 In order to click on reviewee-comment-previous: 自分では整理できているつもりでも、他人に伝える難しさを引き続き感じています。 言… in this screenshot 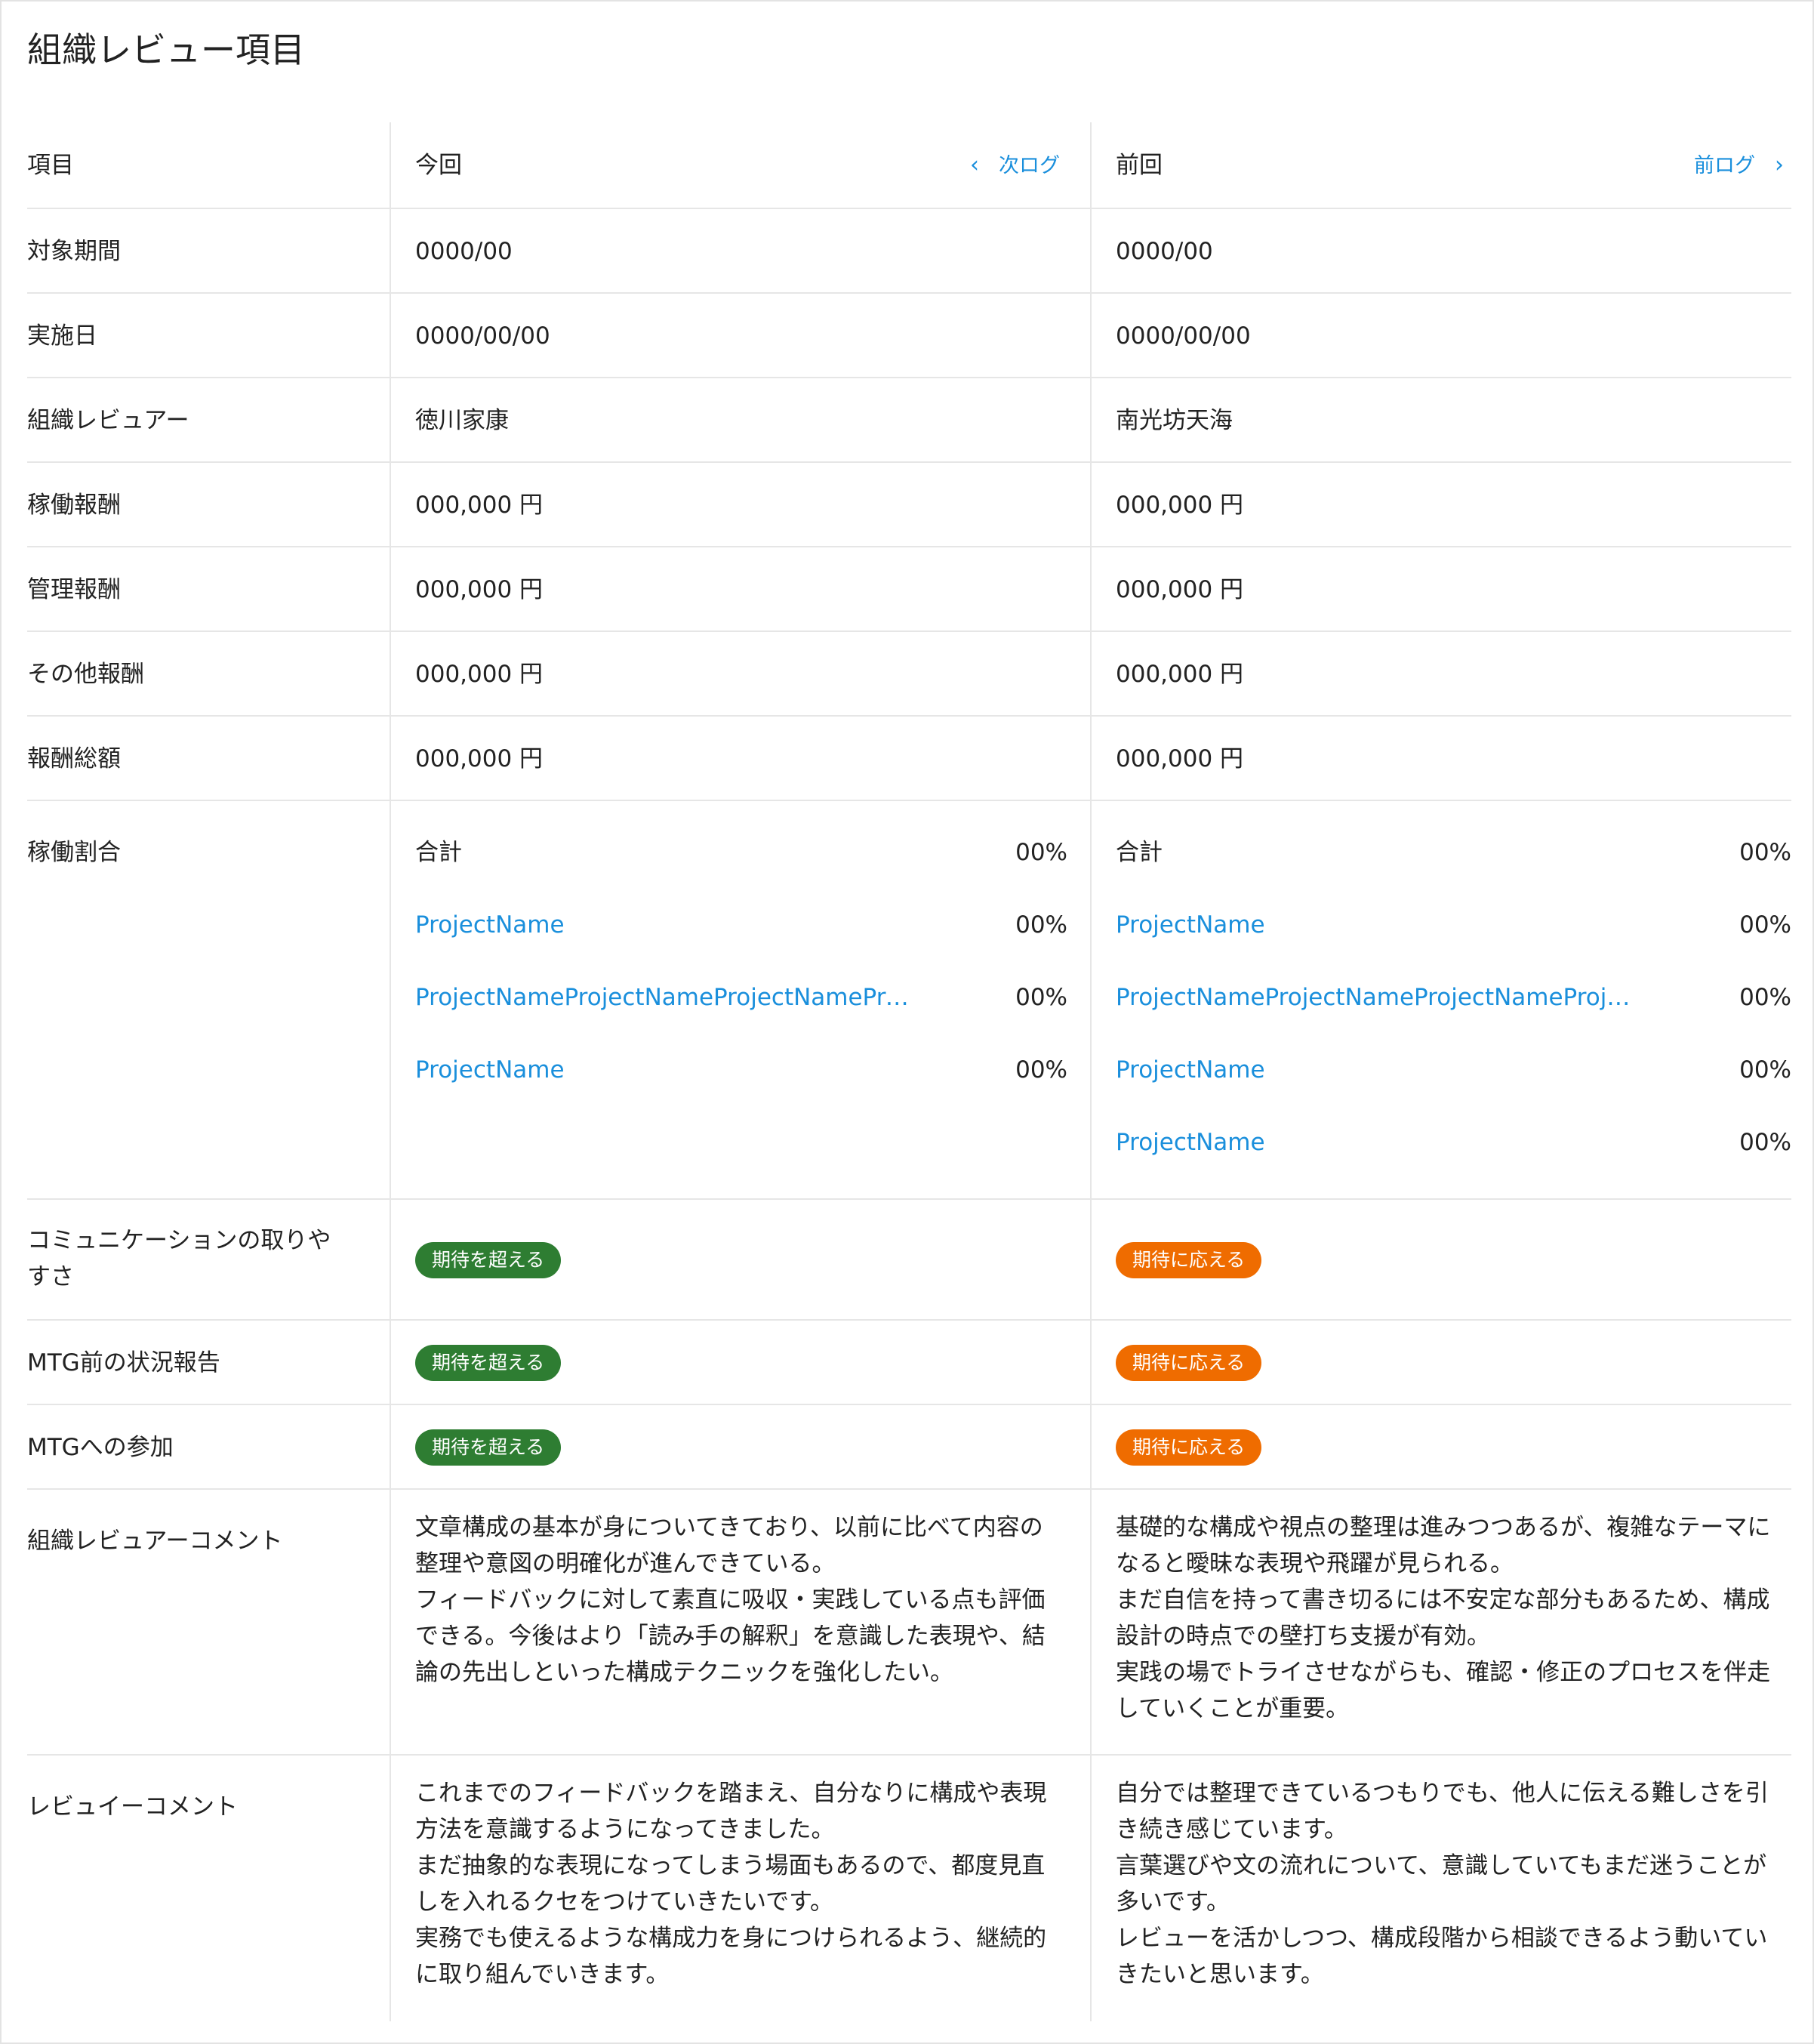, I will do `click(1442, 1884)`.